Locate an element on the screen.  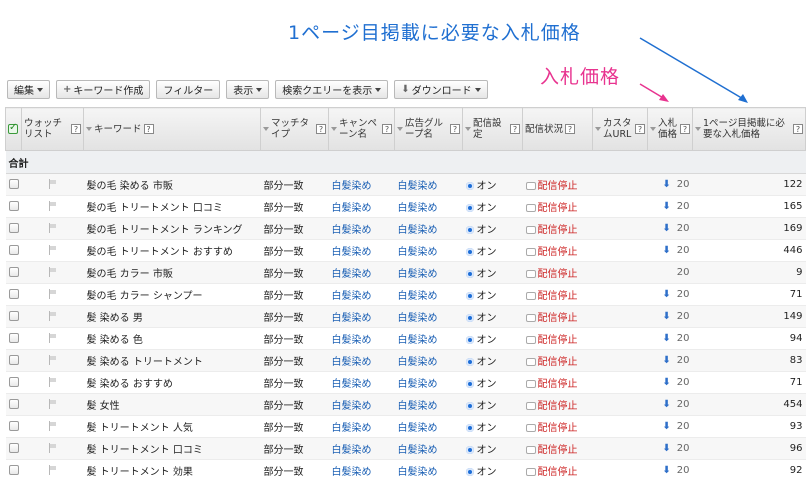
column-watchlist: ウォッチリスト? is located at coordinates (52, 129).